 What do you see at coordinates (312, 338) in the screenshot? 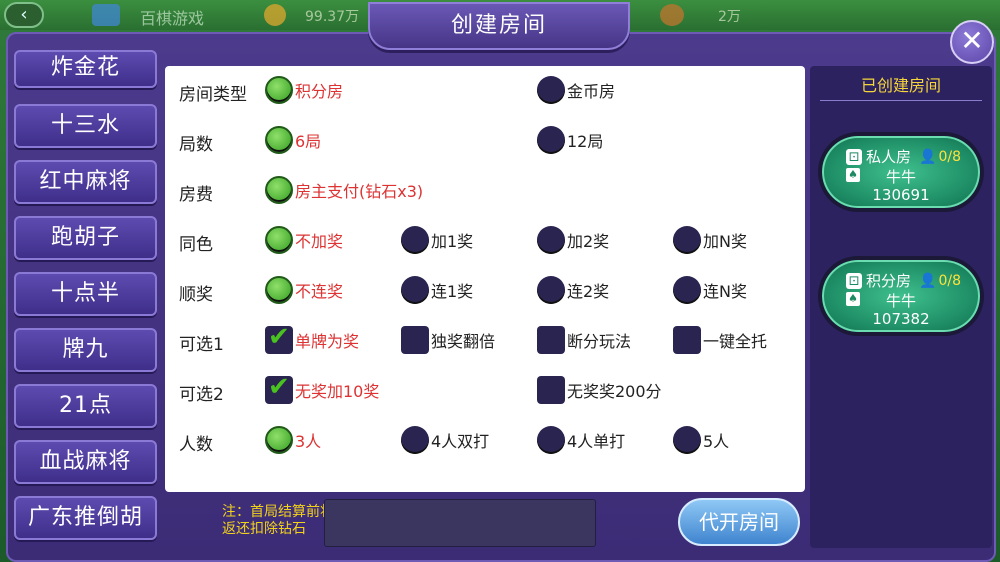
I see `option-optional1-single: 单牌为奖` at bounding box center [312, 338].